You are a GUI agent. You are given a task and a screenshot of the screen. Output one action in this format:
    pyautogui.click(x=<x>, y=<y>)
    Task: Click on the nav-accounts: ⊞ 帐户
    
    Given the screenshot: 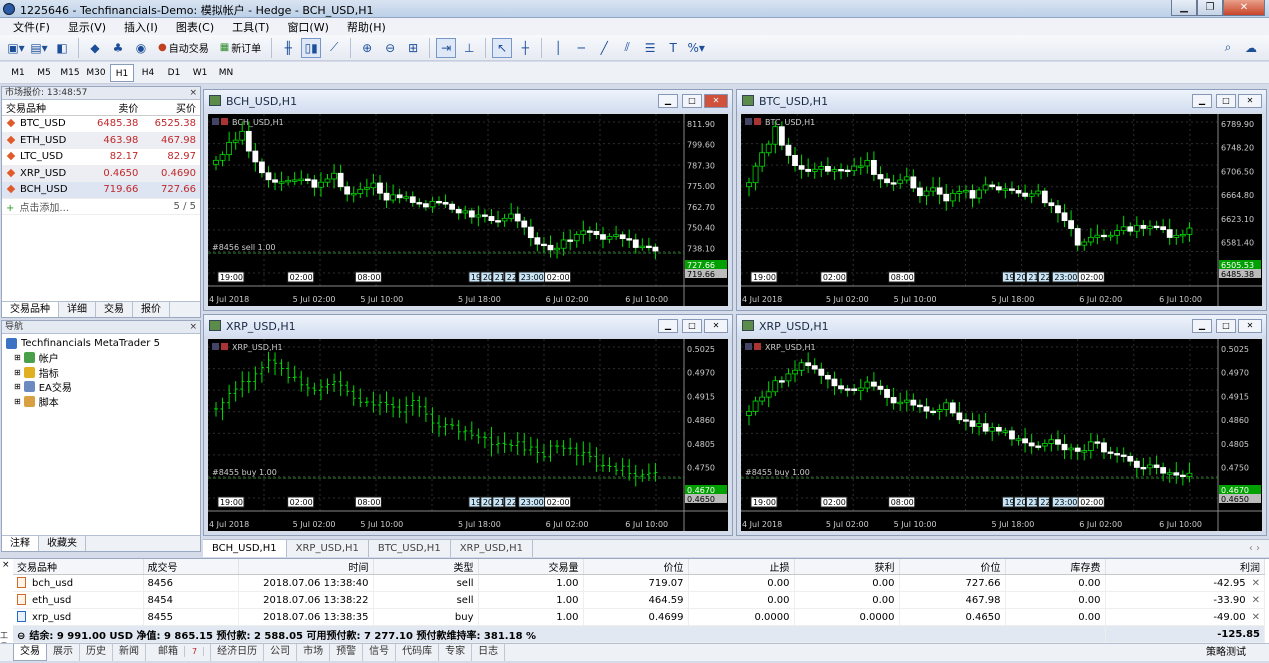 What is the action you would take?
    pyautogui.click(x=101, y=358)
    